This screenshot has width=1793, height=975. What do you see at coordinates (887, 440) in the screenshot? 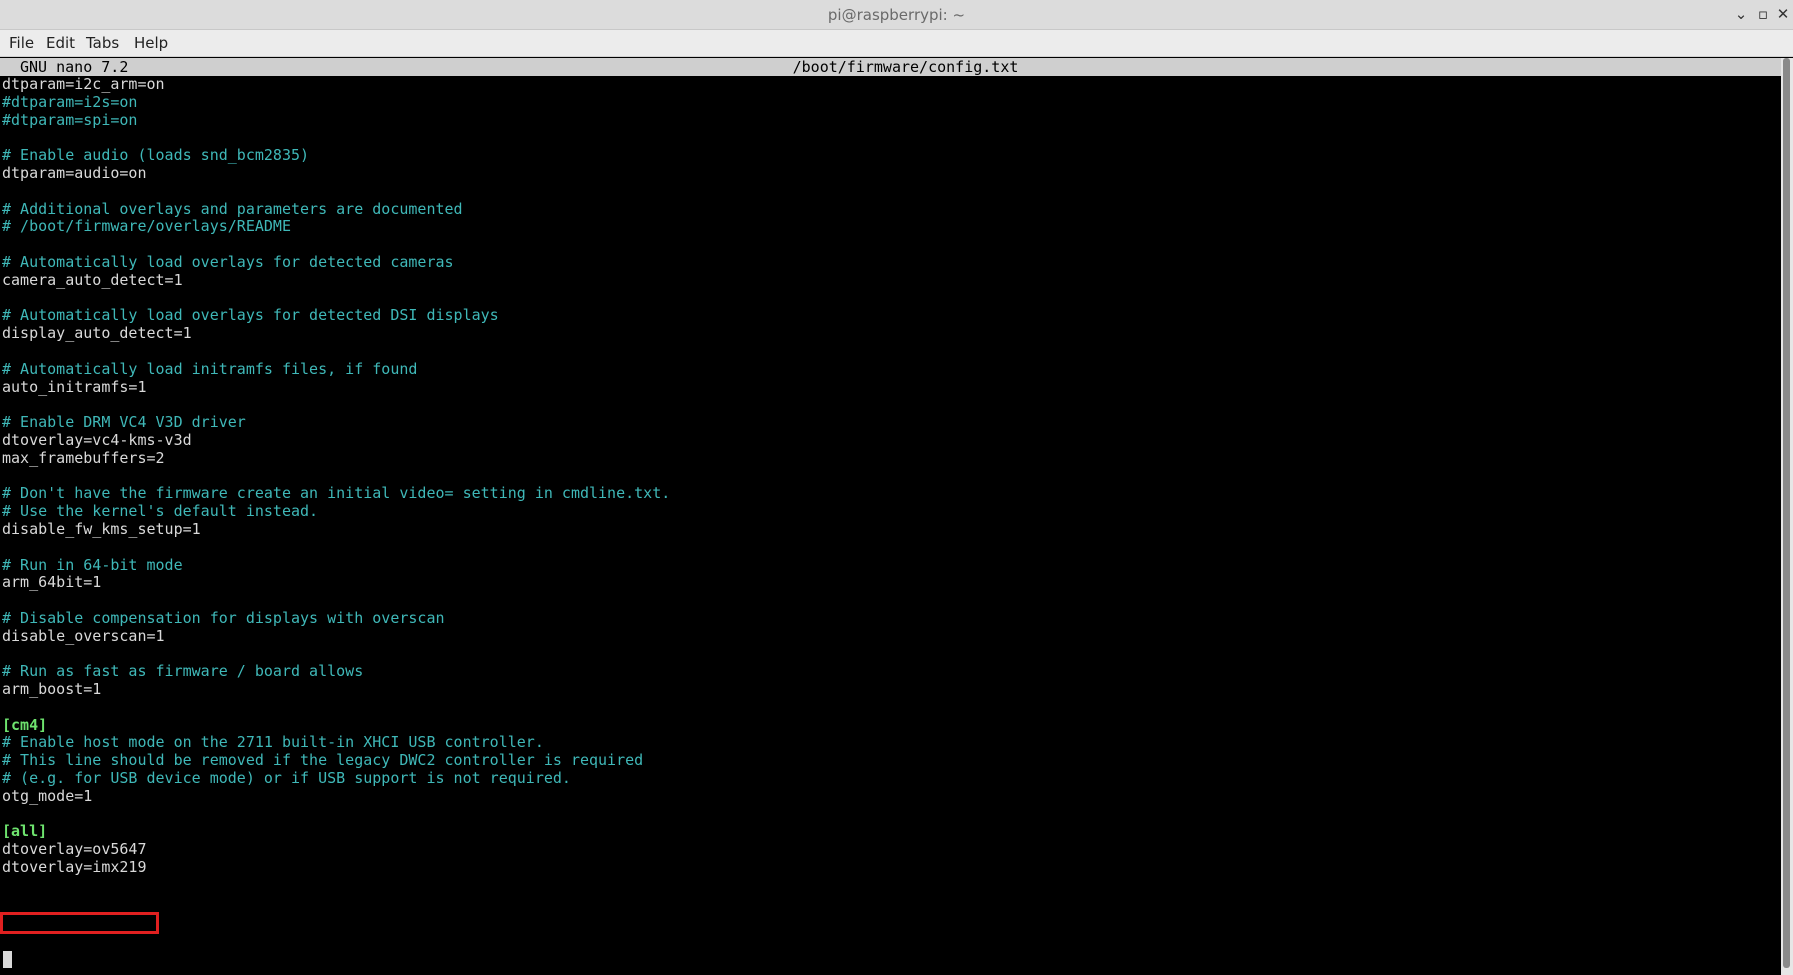
I see `config-value-line: dtoverlay=vc4-kms-v3d` at bounding box center [887, 440].